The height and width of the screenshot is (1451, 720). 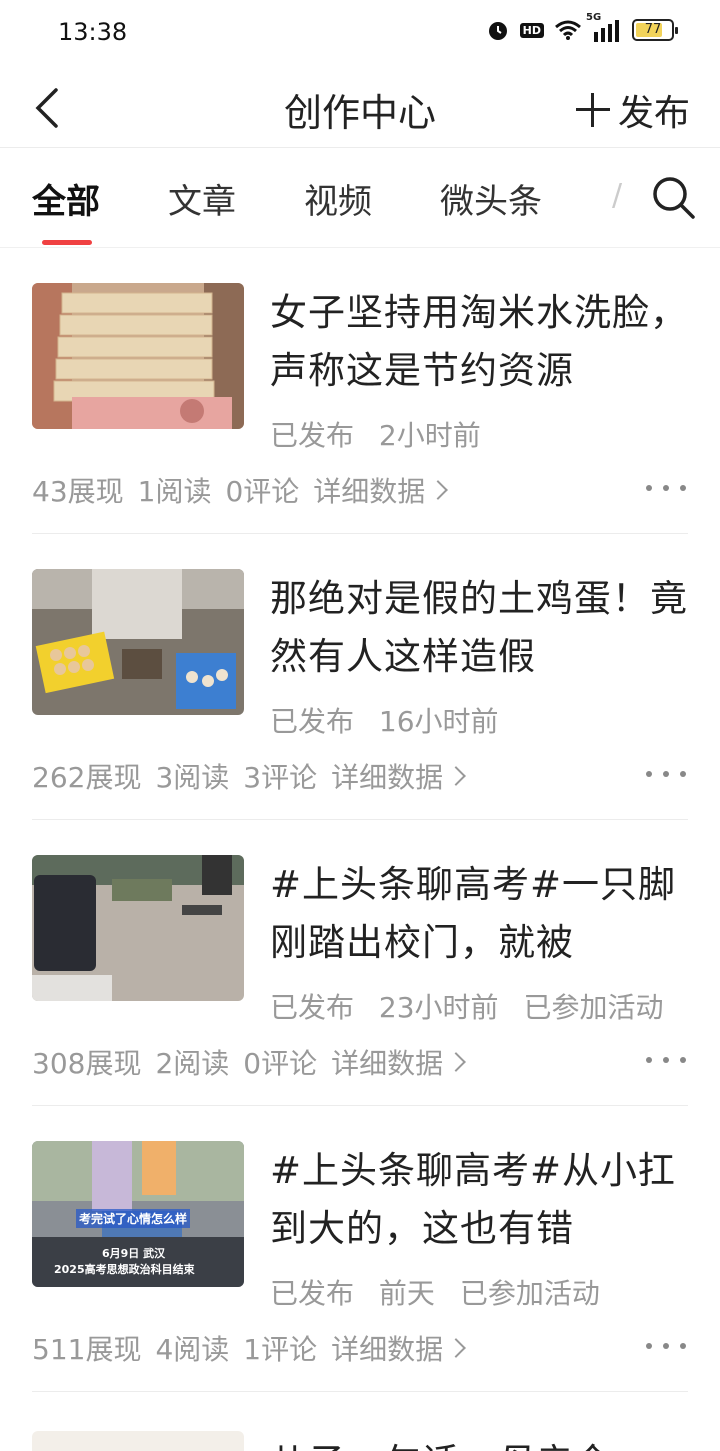 What do you see at coordinates (479, 342) in the screenshot?
I see `item-title: 女子坚持用淘米水洗脸，声称这是节约资源` at bounding box center [479, 342].